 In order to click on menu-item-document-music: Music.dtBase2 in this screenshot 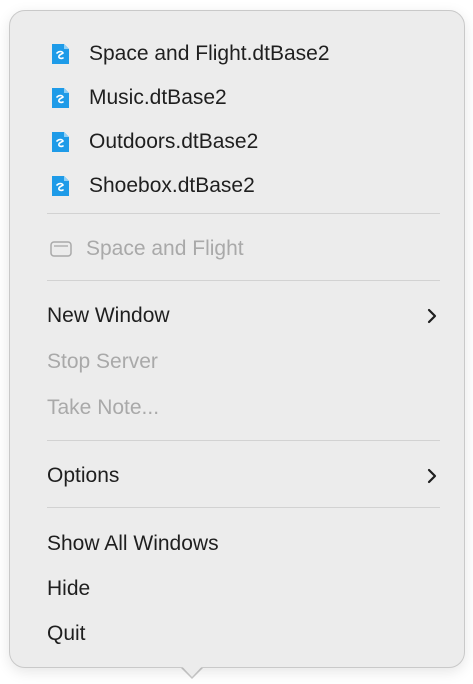, I will do `click(237, 98)`.